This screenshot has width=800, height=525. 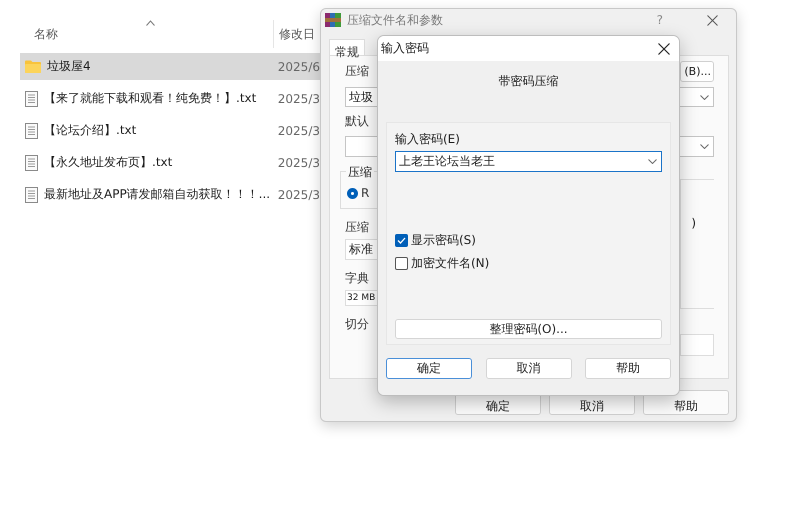 I want to click on file-row: 【论坛介绍】.txt 2025/3, so click(x=170, y=130).